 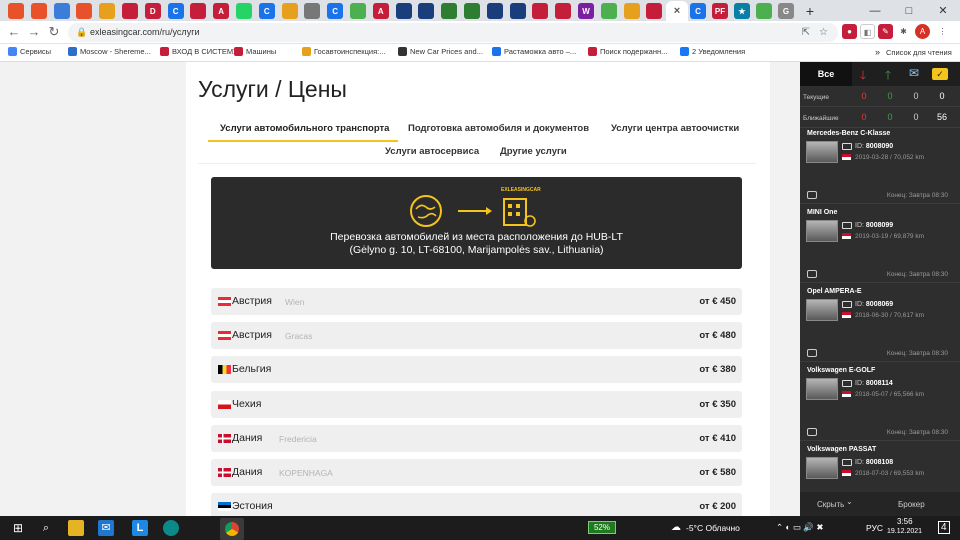 I want to click on tab-transport: Услуги автомобильного транспорта, so click(x=304, y=128).